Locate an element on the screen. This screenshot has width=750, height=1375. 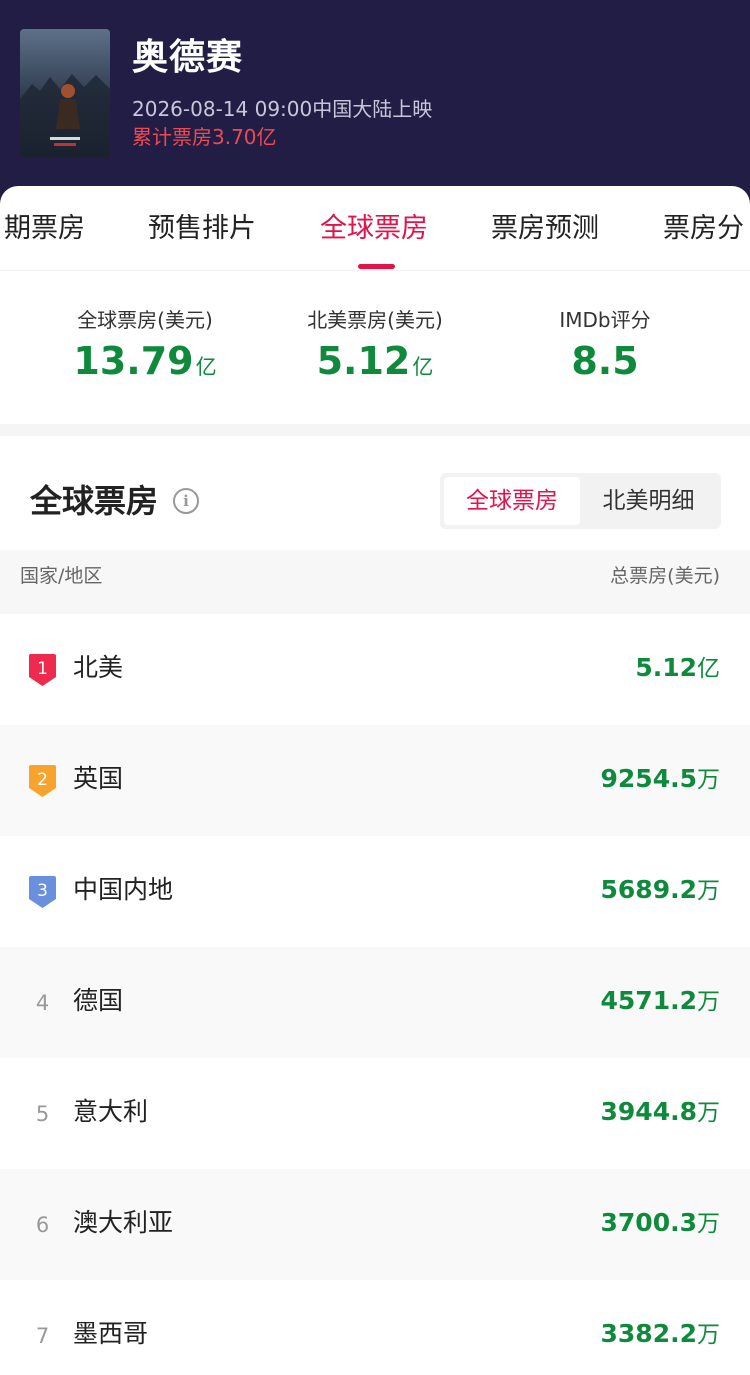
gross-unit: 亿 is located at coordinates (708, 669).